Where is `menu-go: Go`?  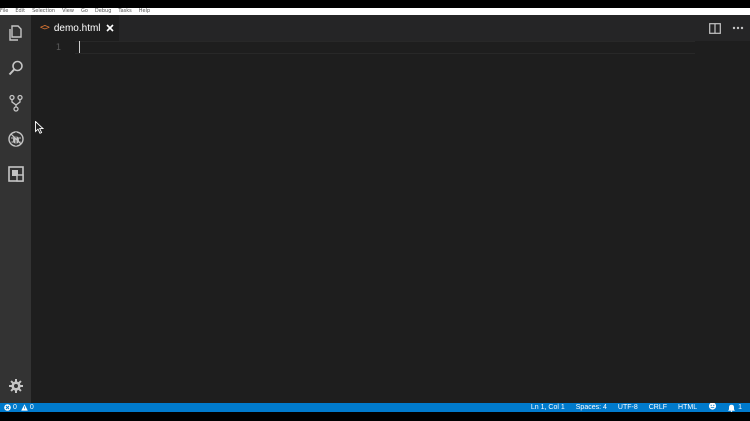 menu-go: Go is located at coordinates (84, 11).